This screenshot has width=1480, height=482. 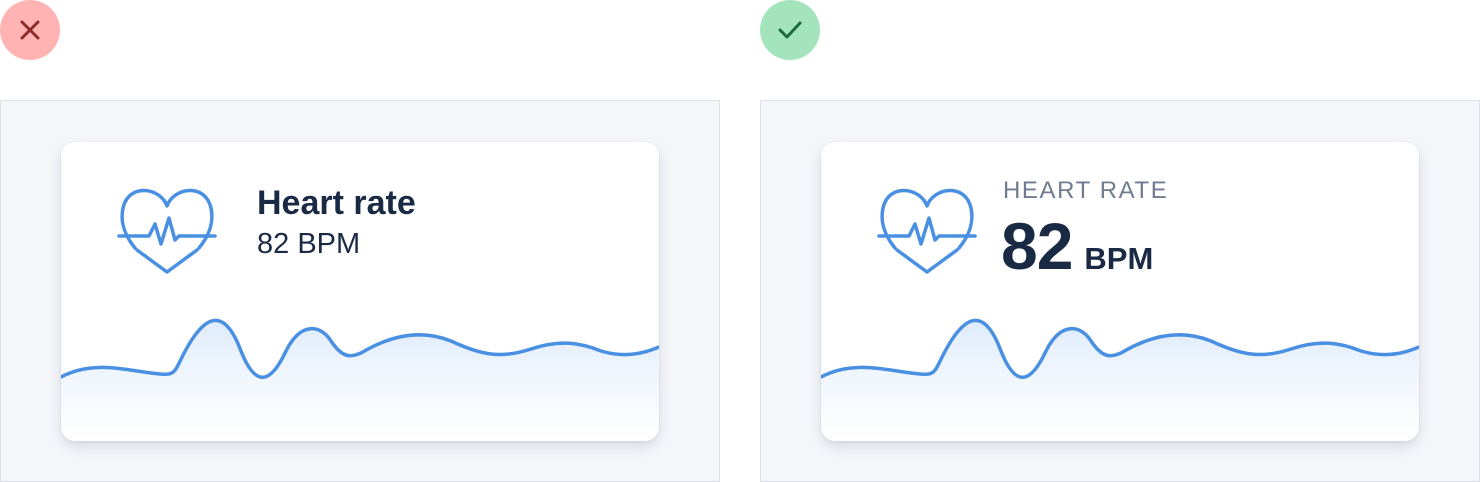 What do you see at coordinates (1119, 258) in the screenshot?
I see `metric-value-unit: BPM` at bounding box center [1119, 258].